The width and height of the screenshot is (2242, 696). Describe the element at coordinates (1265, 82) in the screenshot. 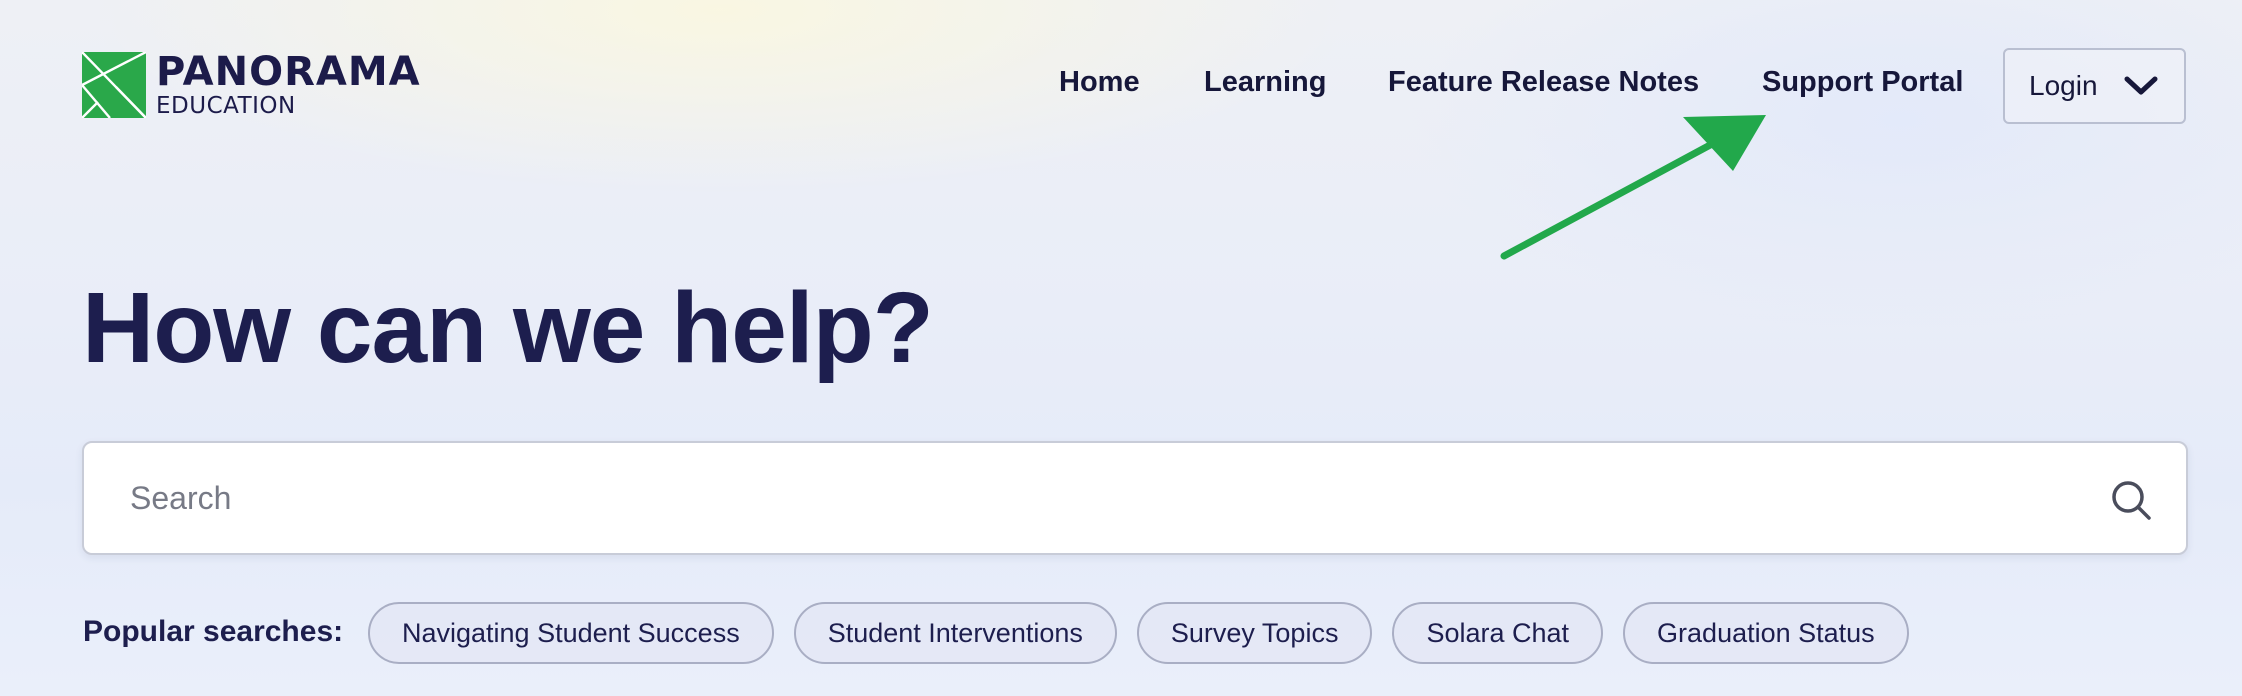

I see `nav-learning: Learning` at that location.